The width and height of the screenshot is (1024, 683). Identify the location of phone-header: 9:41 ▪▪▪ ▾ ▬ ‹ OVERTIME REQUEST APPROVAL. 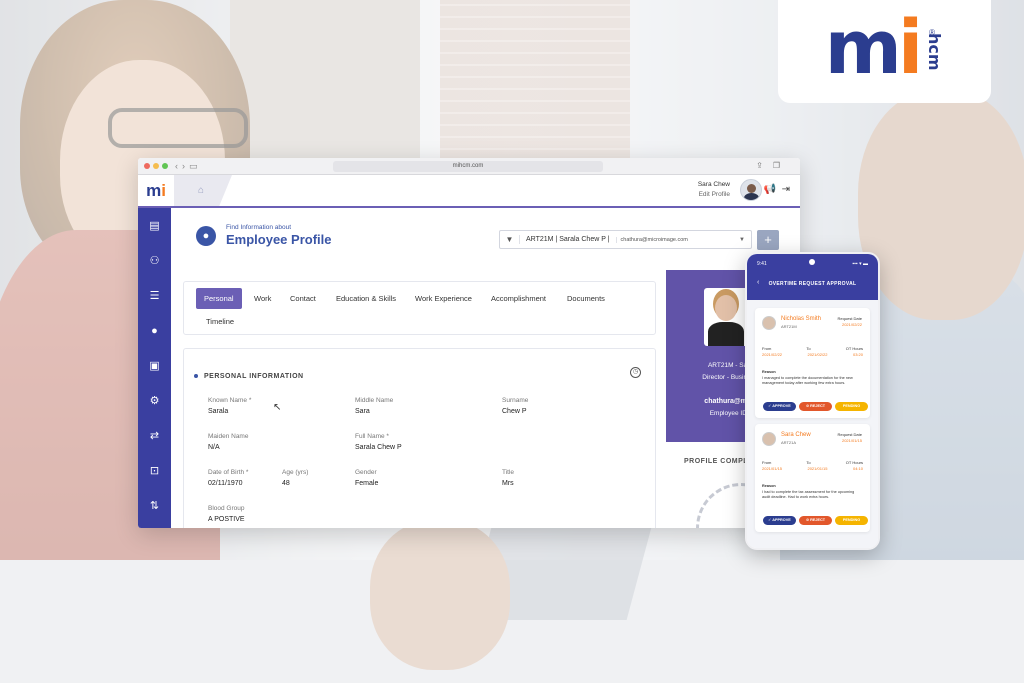
(812, 277).